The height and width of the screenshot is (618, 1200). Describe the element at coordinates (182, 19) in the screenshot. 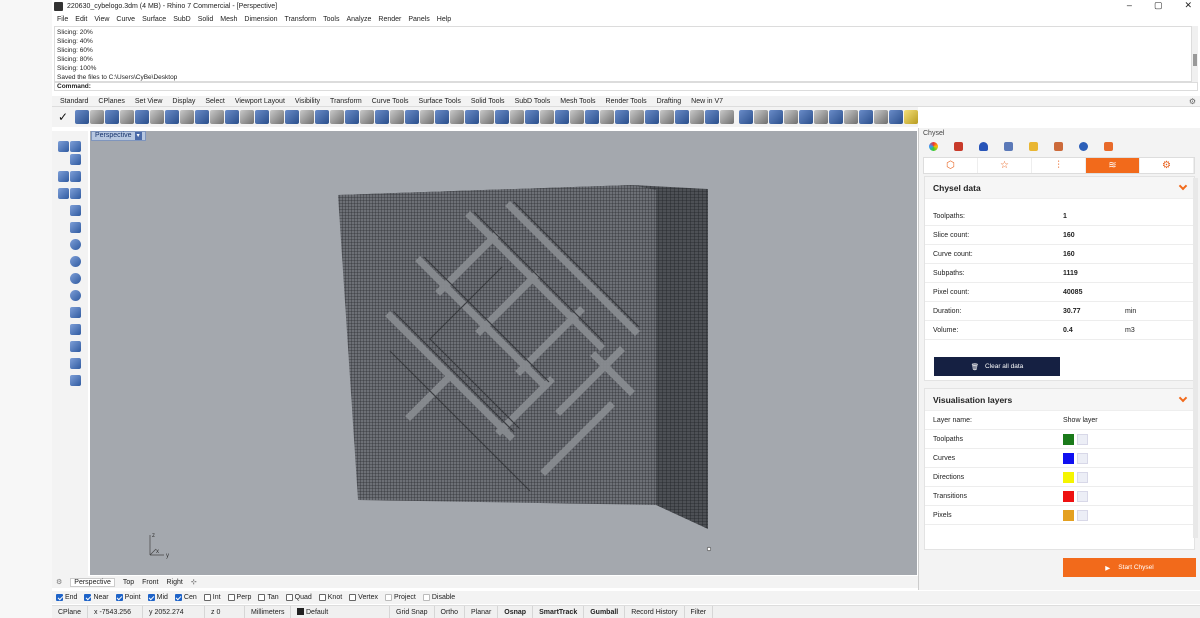

I see `menu-subd: SubD` at that location.